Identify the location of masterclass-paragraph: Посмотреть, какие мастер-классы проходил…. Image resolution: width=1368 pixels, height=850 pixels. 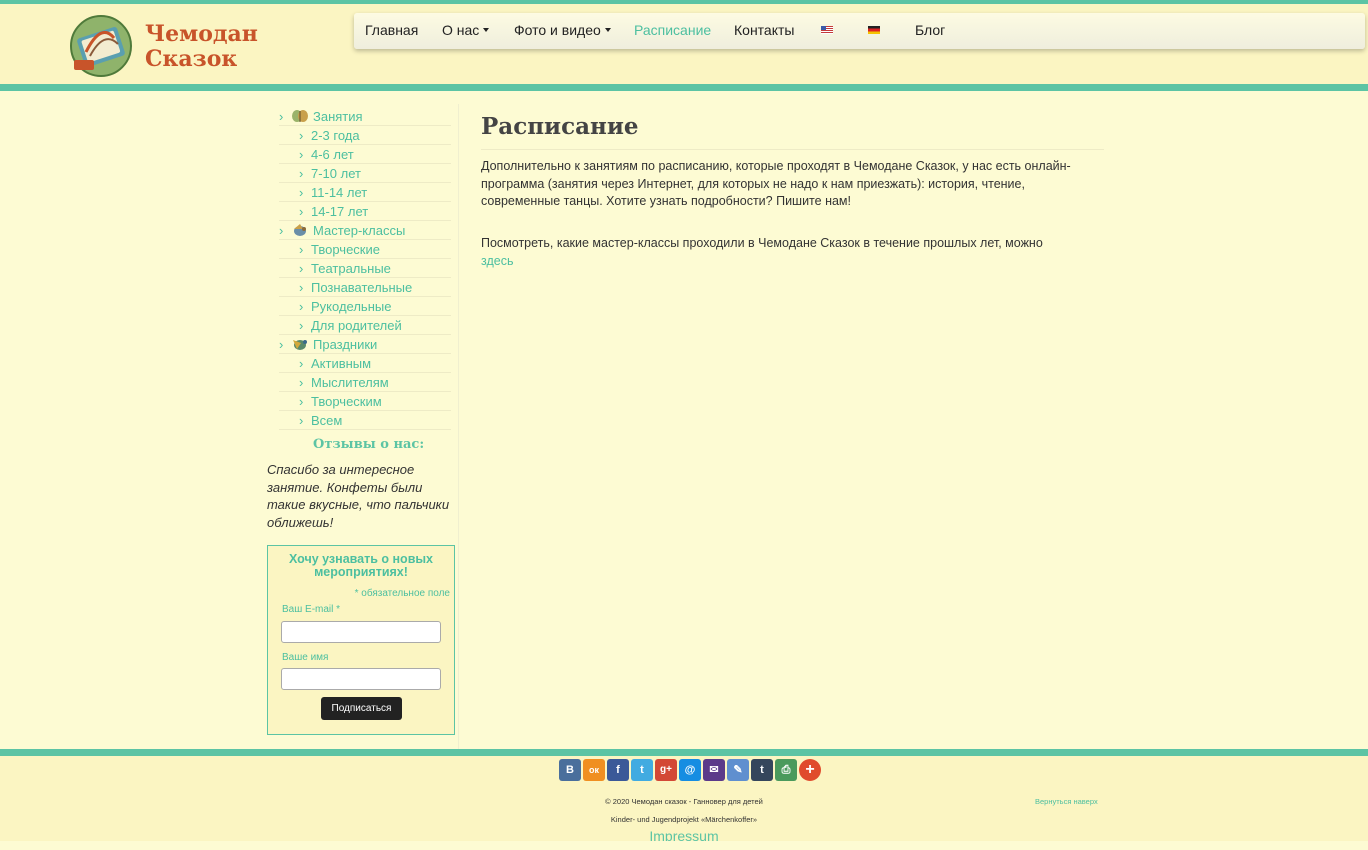
(793, 252).